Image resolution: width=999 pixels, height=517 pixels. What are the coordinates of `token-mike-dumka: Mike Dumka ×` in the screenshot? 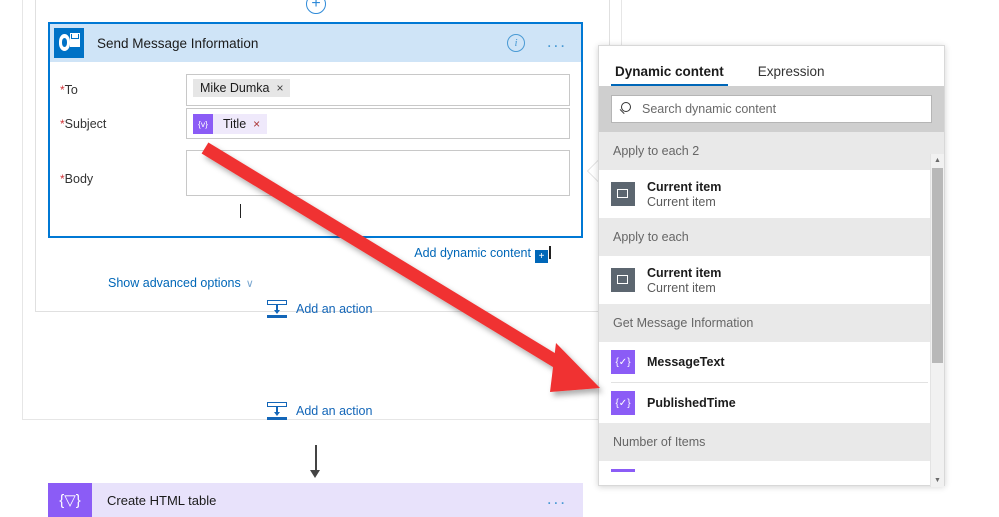 It's located at (242, 88).